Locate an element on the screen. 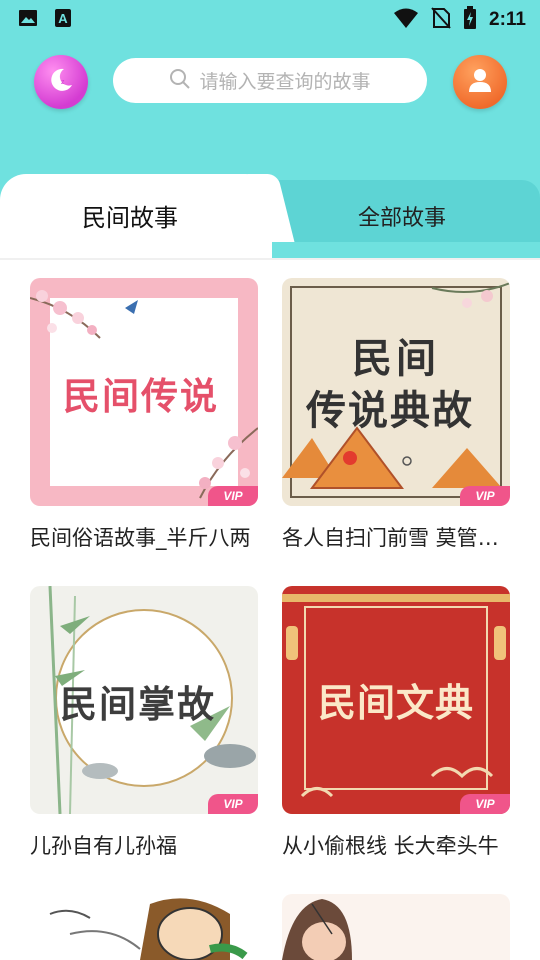 This screenshot has width=540, height=960. search-icon is located at coordinates (180, 81).